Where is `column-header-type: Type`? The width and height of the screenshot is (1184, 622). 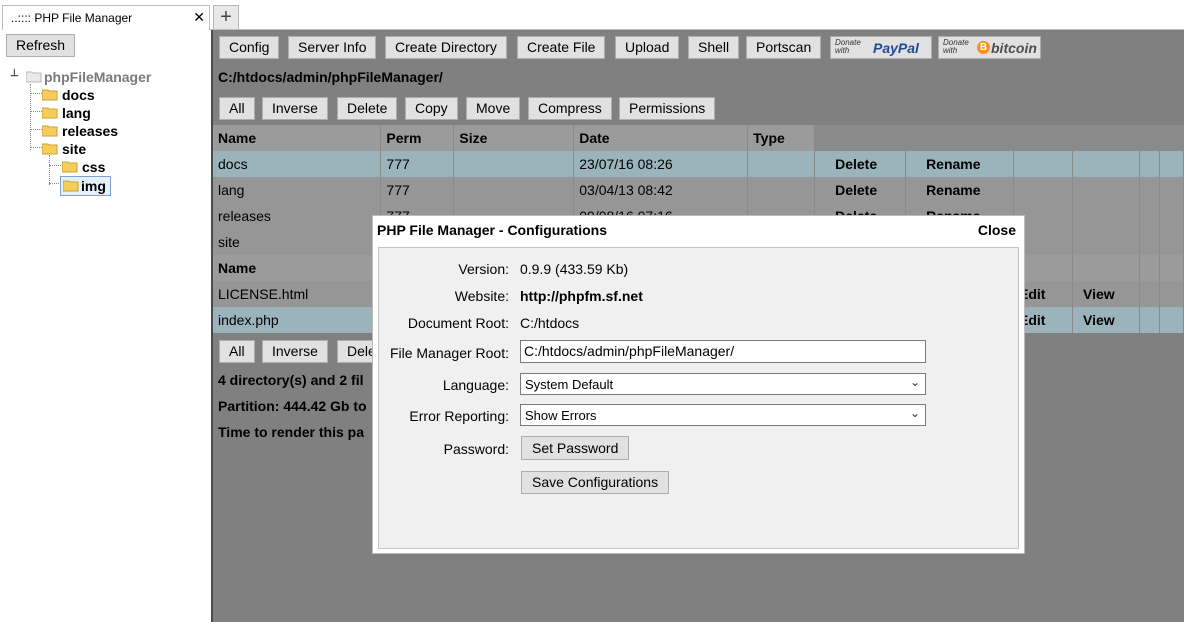
column-header-type: Type is located at coordinates (781, 138).